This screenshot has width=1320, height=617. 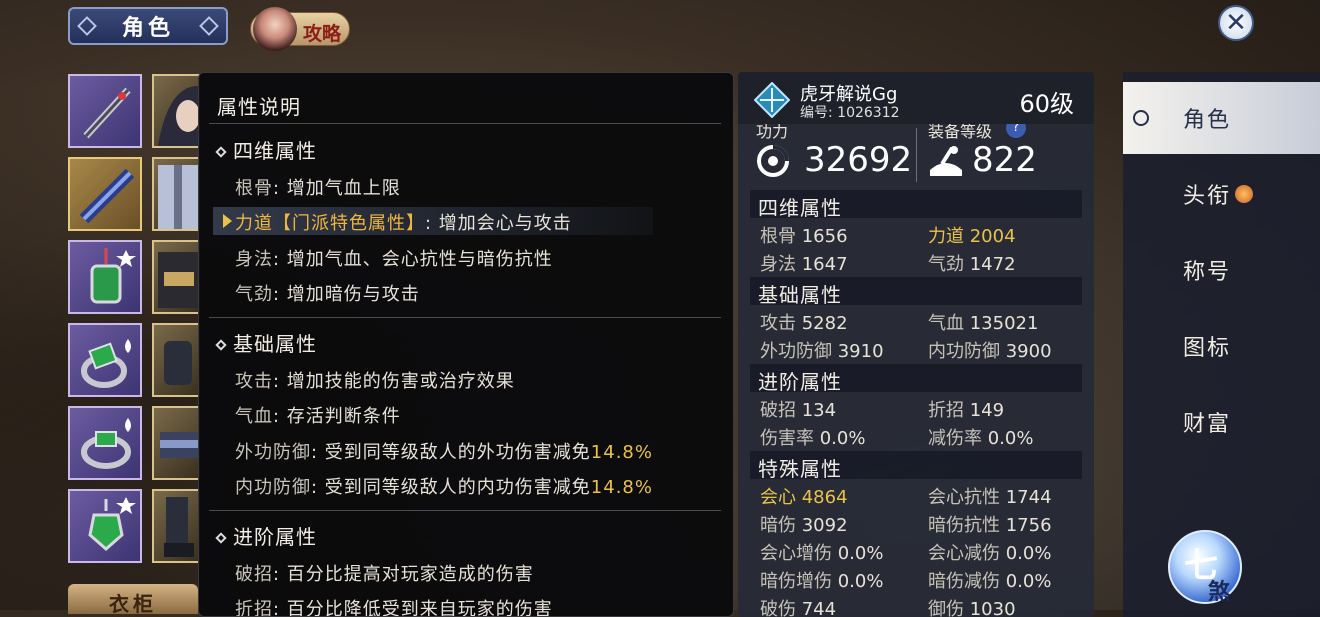 What do you see at coordinates (112, 524) in the screenshot?
I see `jade-amulet-icon` at bounding box center [112, 524].